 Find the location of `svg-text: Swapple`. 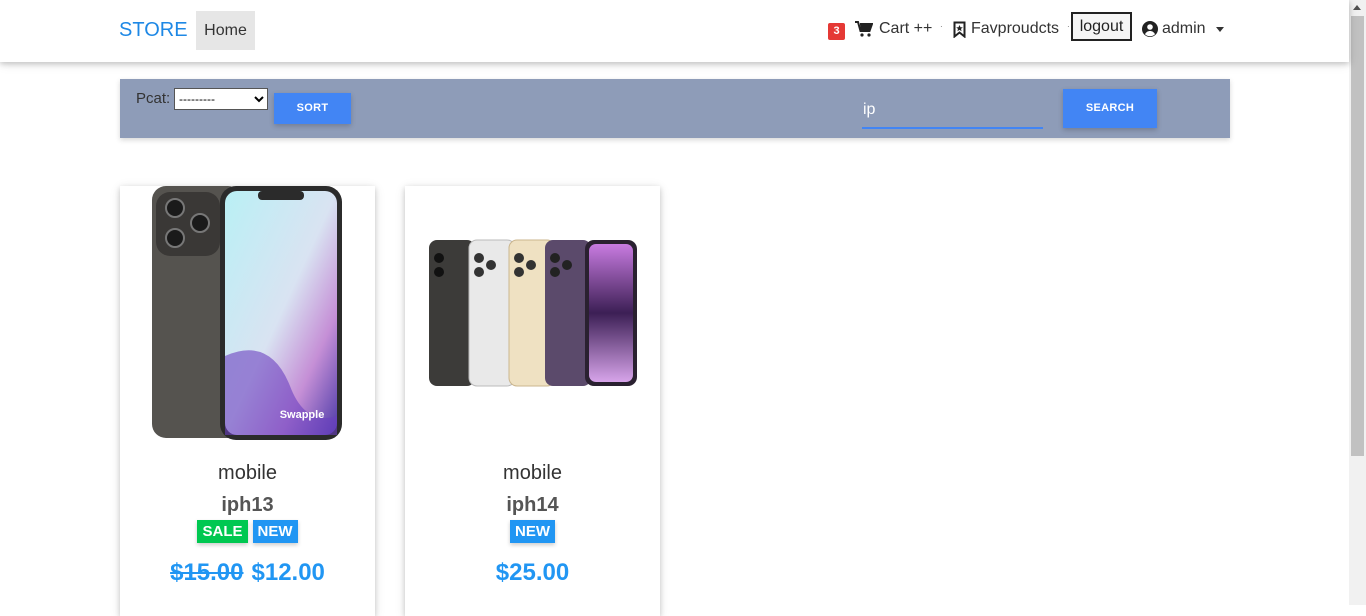

svg-text: Swapple is located at coordinates (302, 415).